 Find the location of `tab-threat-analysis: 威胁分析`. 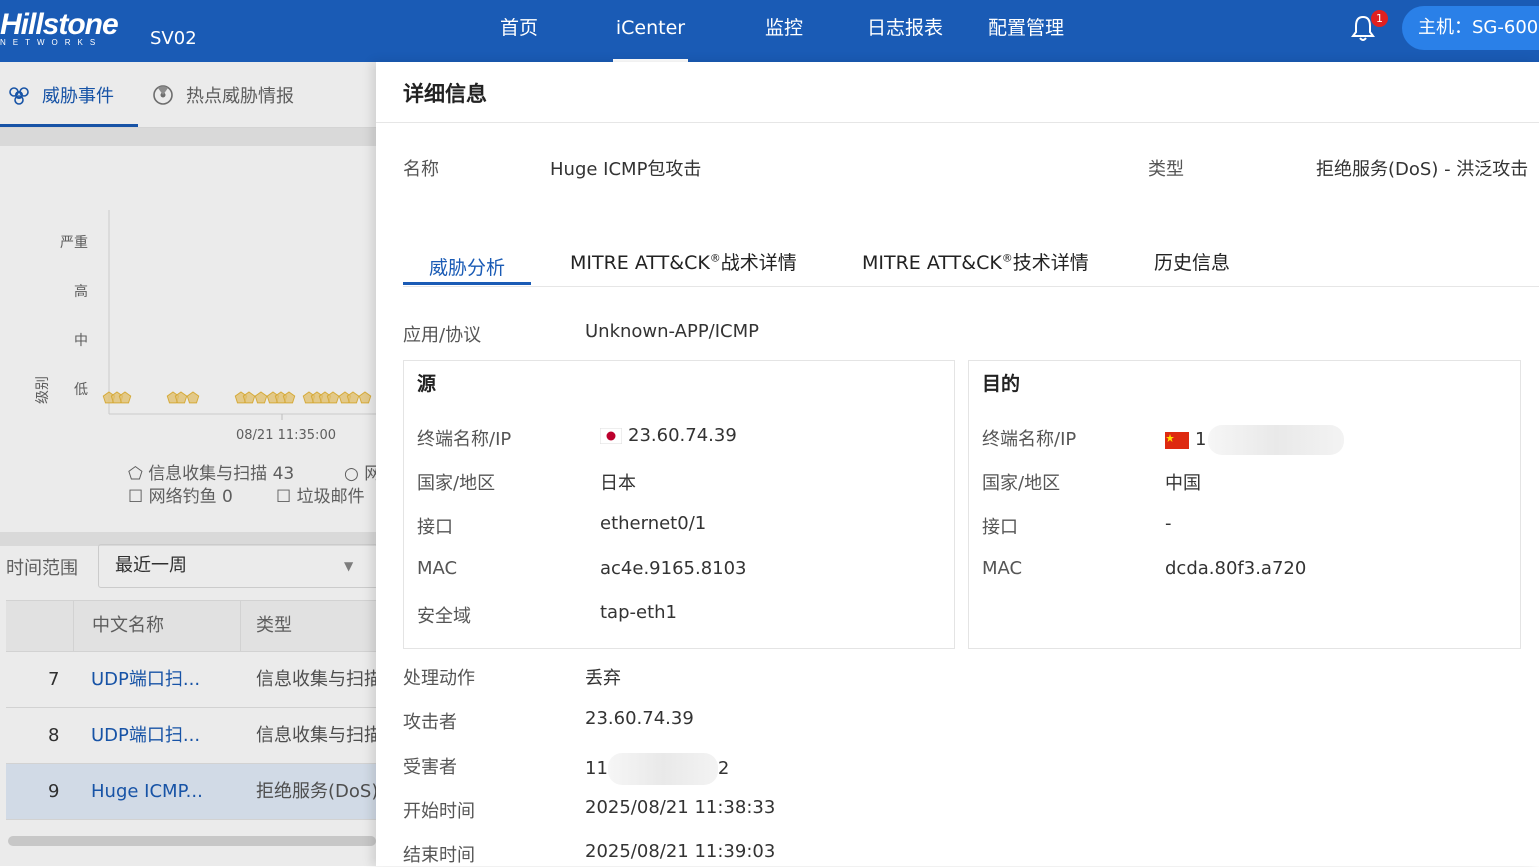

tab-threat-analysis: 威胁分析 is located at coordinates (467, 266).